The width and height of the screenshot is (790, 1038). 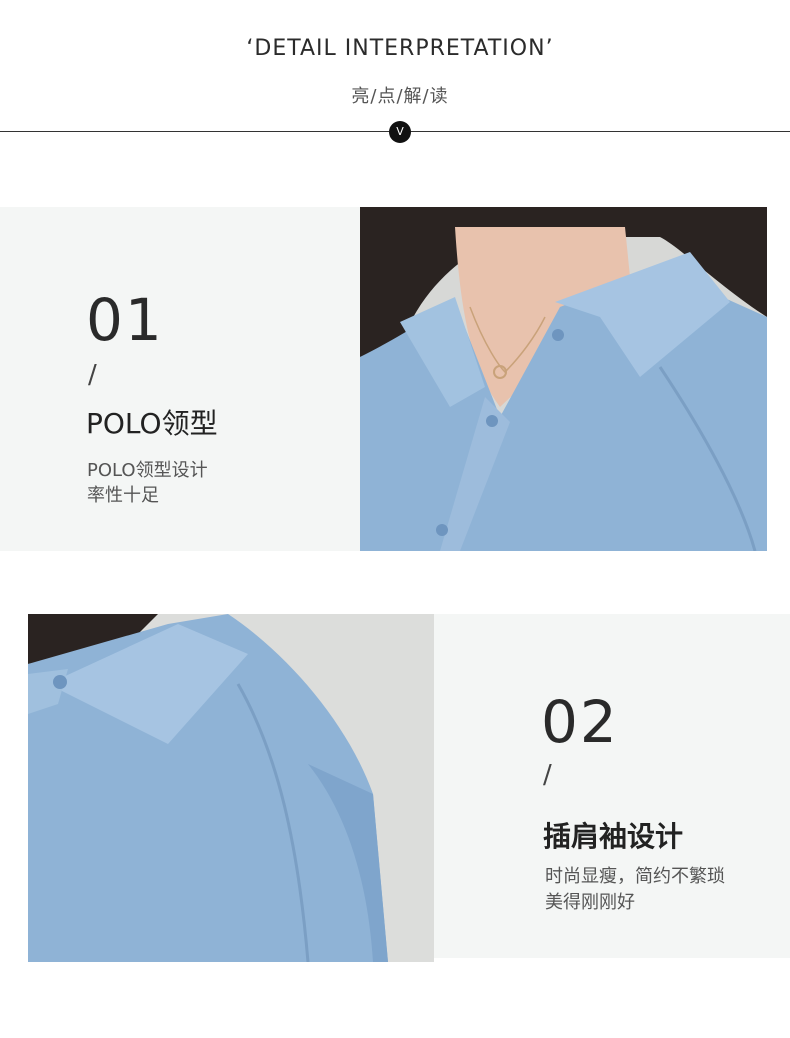 What do you see at coordinates (147, 470) in the screenshot?
I see `feature-1-desc-line1: POLO领型设计` at bounding box center [147, 470].